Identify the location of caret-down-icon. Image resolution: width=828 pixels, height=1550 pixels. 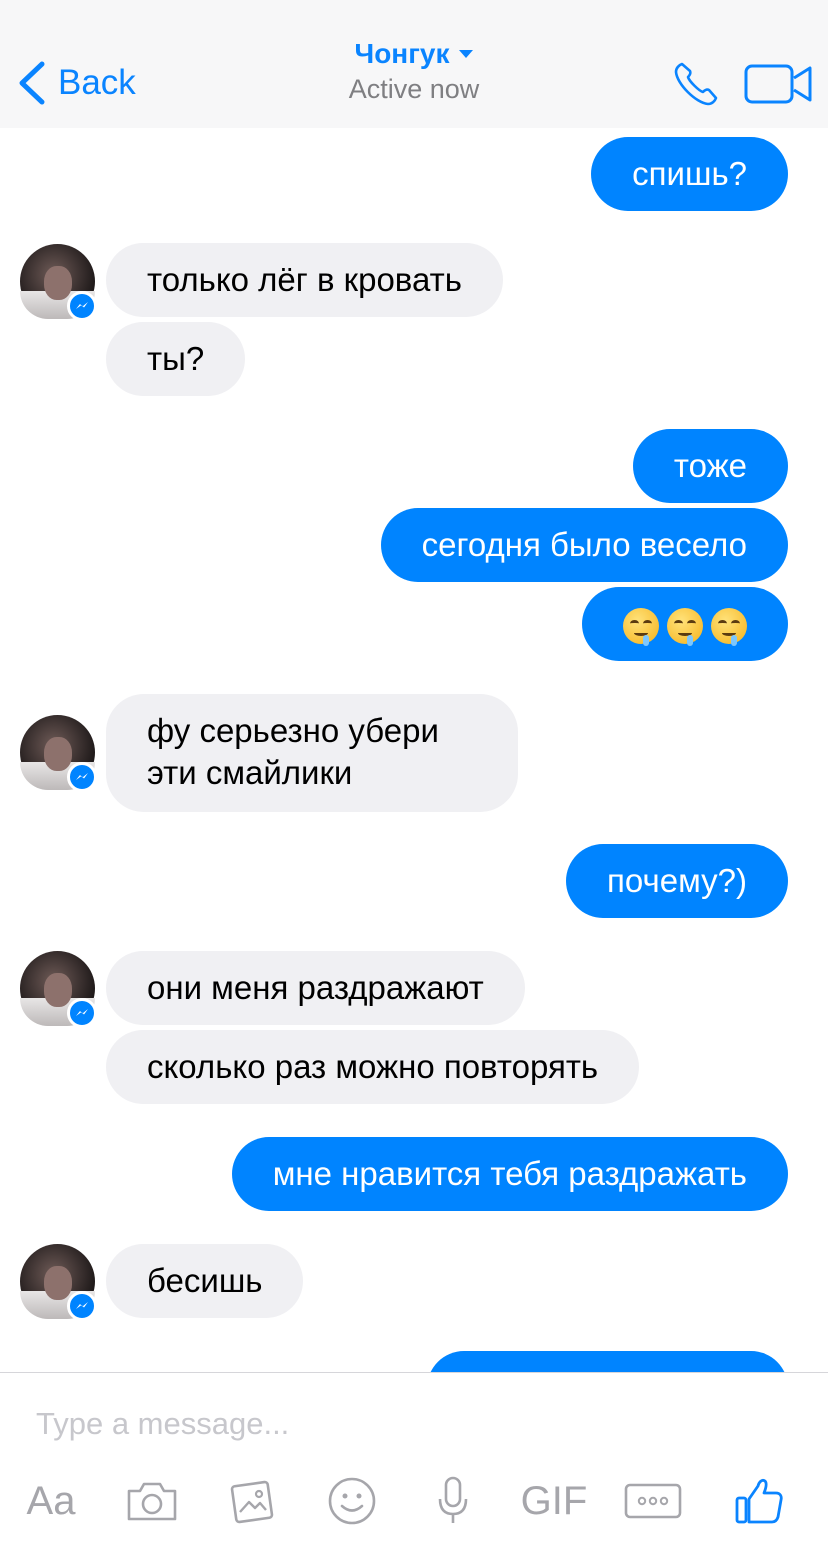
(466, 54).